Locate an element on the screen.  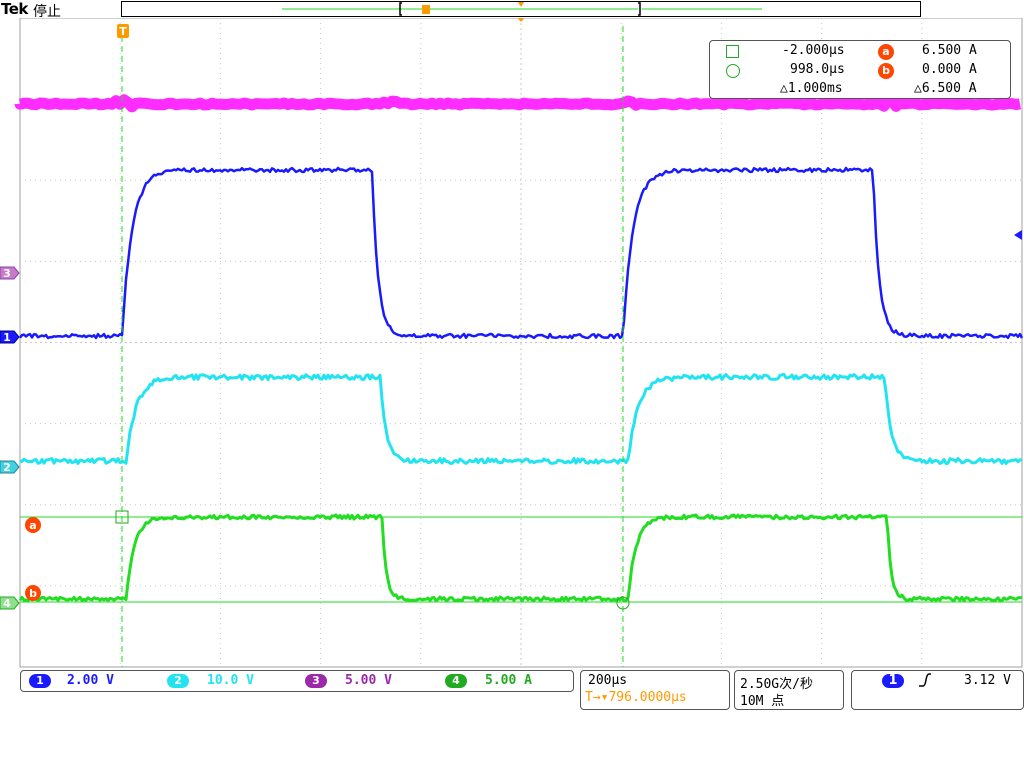
ch1-ground-marker: 1 is located at coordinates (9, 337).